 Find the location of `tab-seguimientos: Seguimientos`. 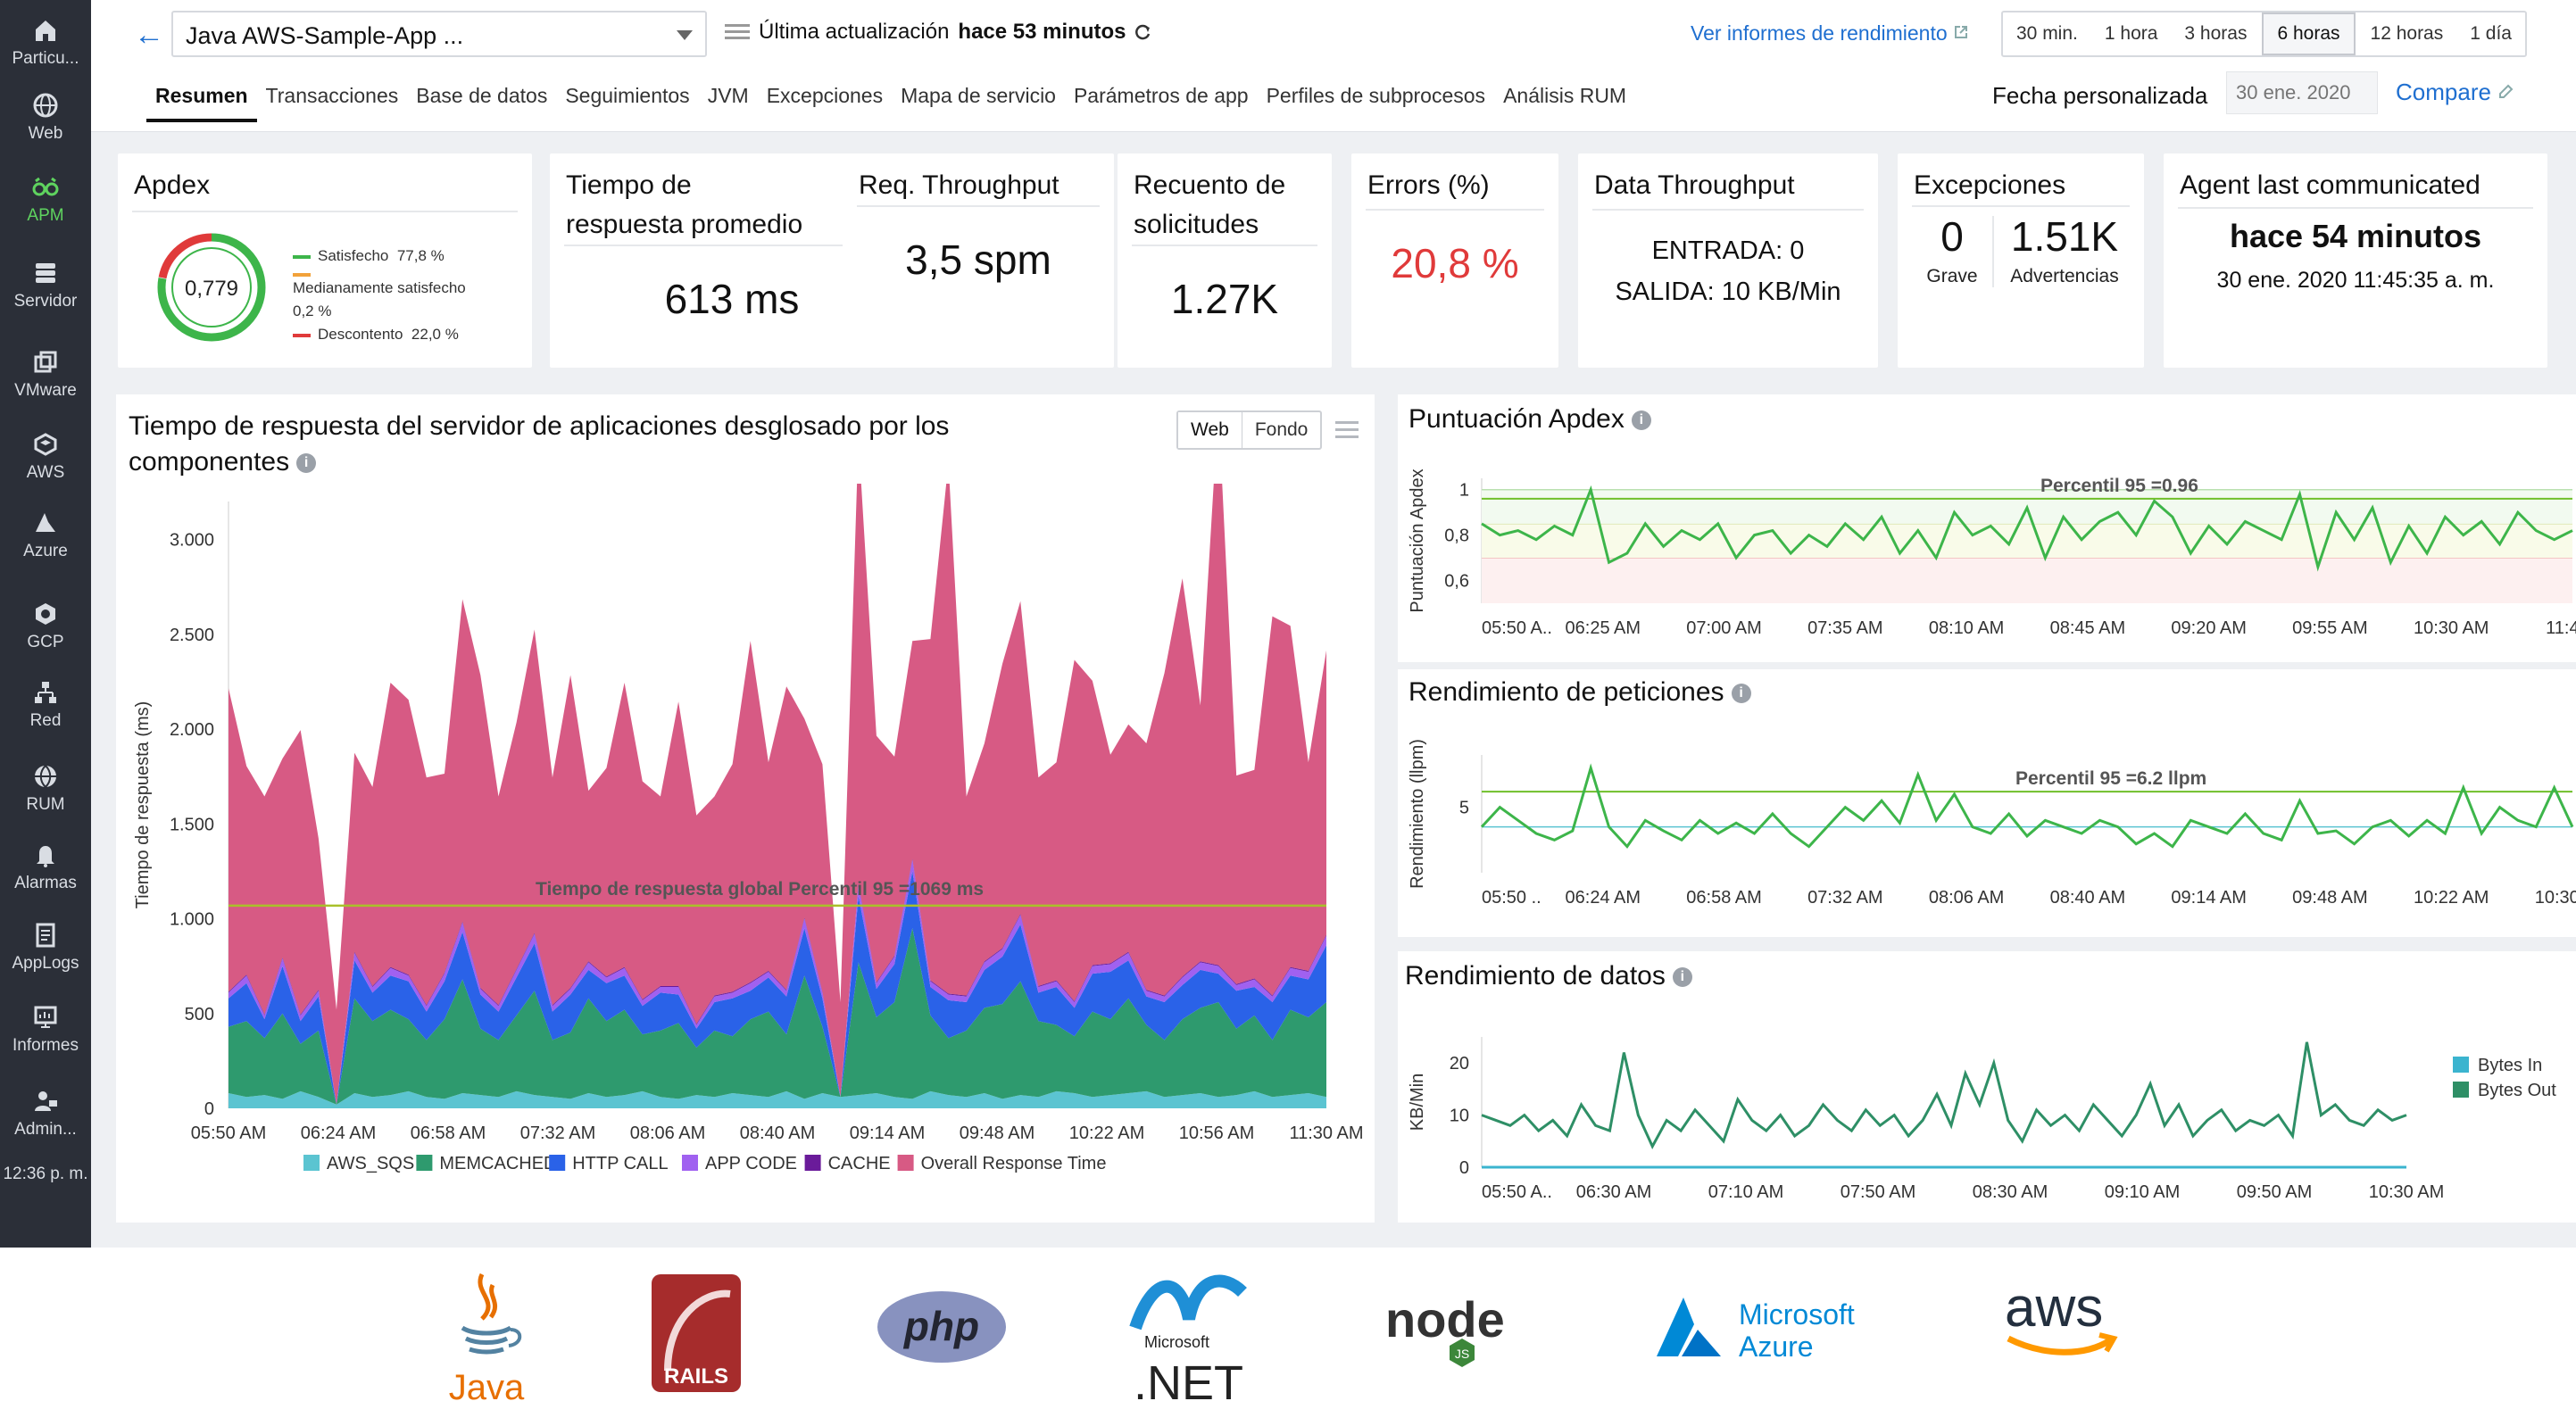

tab-seguimientos: Seguimientos is located at coordinates (627, 101).